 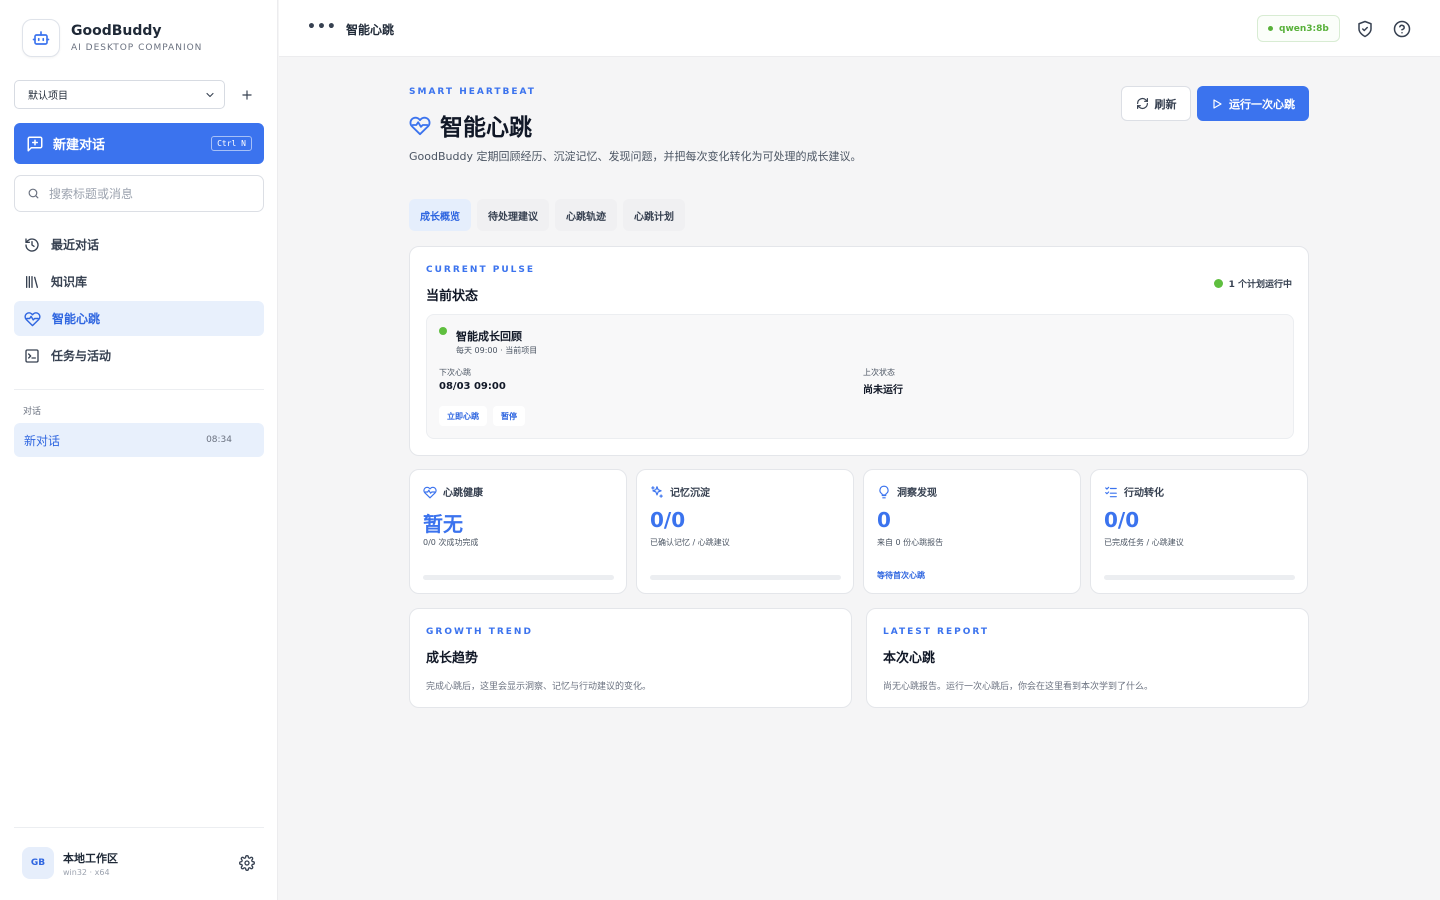 I want to click on next-heartbeat-label: 下次心跳, so click(x=455, y=372).